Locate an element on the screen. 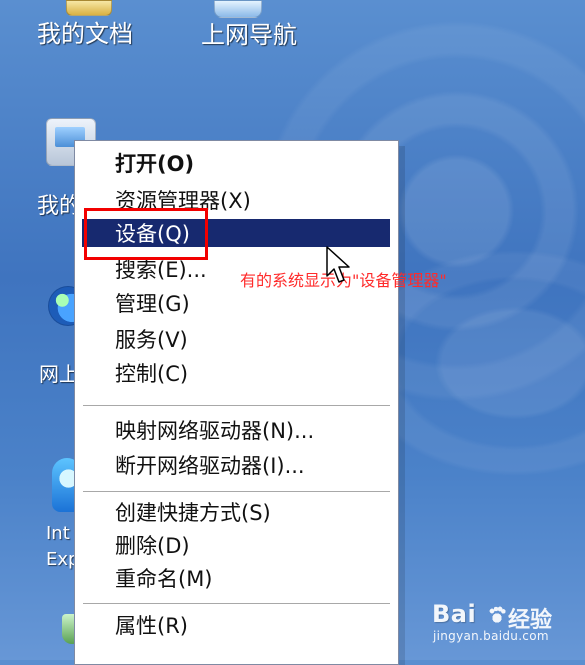 The height and width of the screenshot is (665, 585). menu-item-delete: 删除(D) is located at coordinates (152, 545).